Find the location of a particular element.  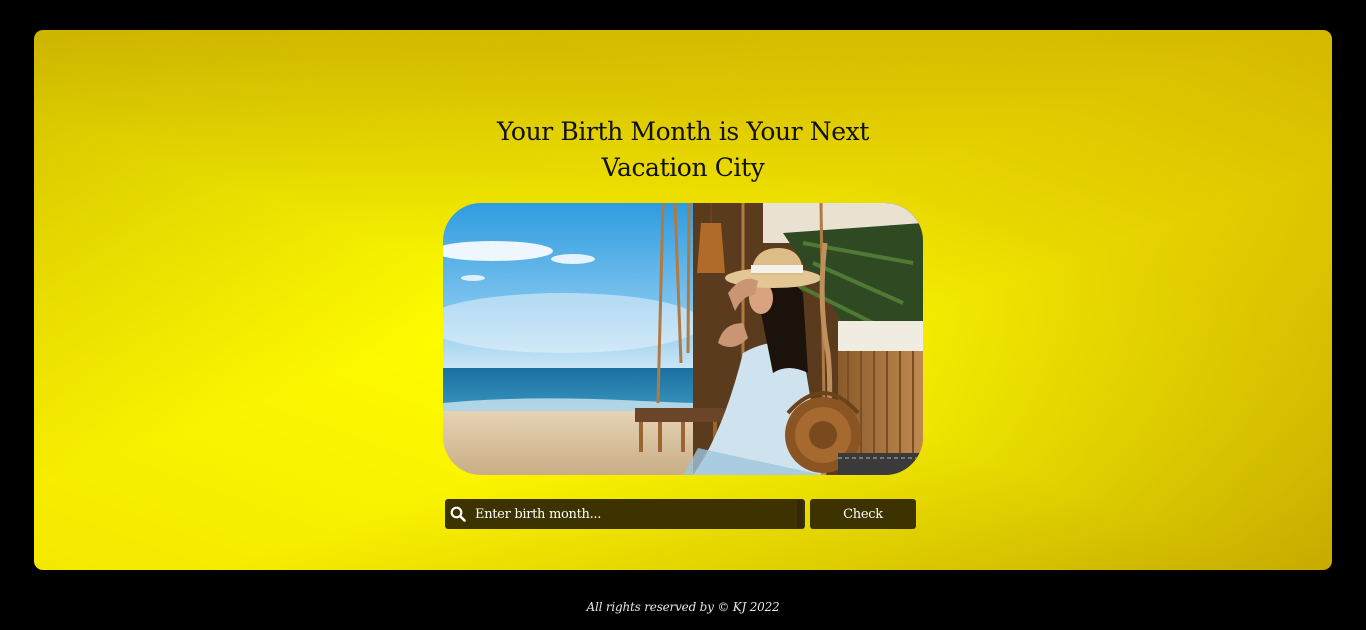

input-divider is located at coordinates (800, 514).